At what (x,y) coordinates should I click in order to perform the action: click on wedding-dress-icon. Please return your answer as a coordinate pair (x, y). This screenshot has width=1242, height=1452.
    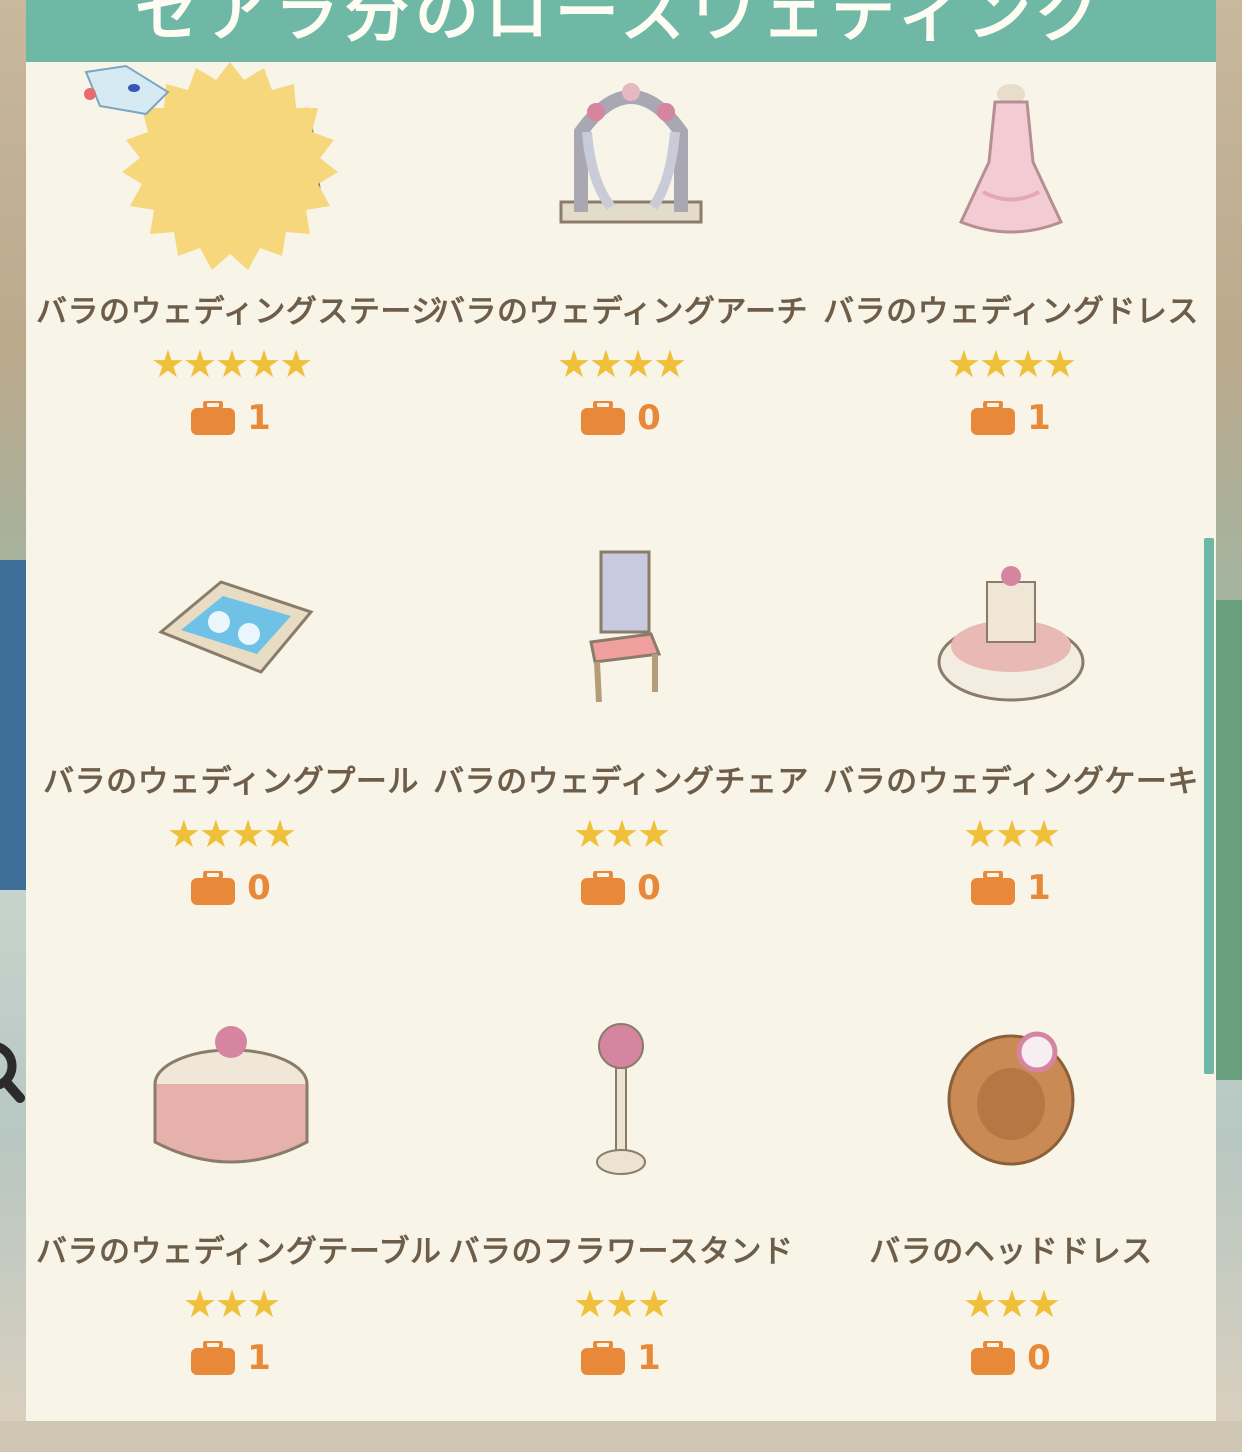
    Looking at the image, I should click on (1011, 159).